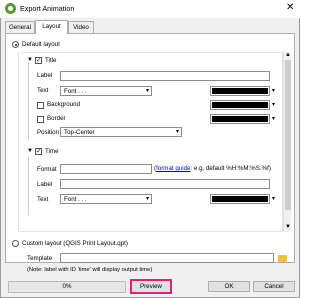 The image size is (320, 298). What do you see at coordinates (47, 8) in the screenshot?
I see `window-title: Export Animation` at bounding box center [47, 8].